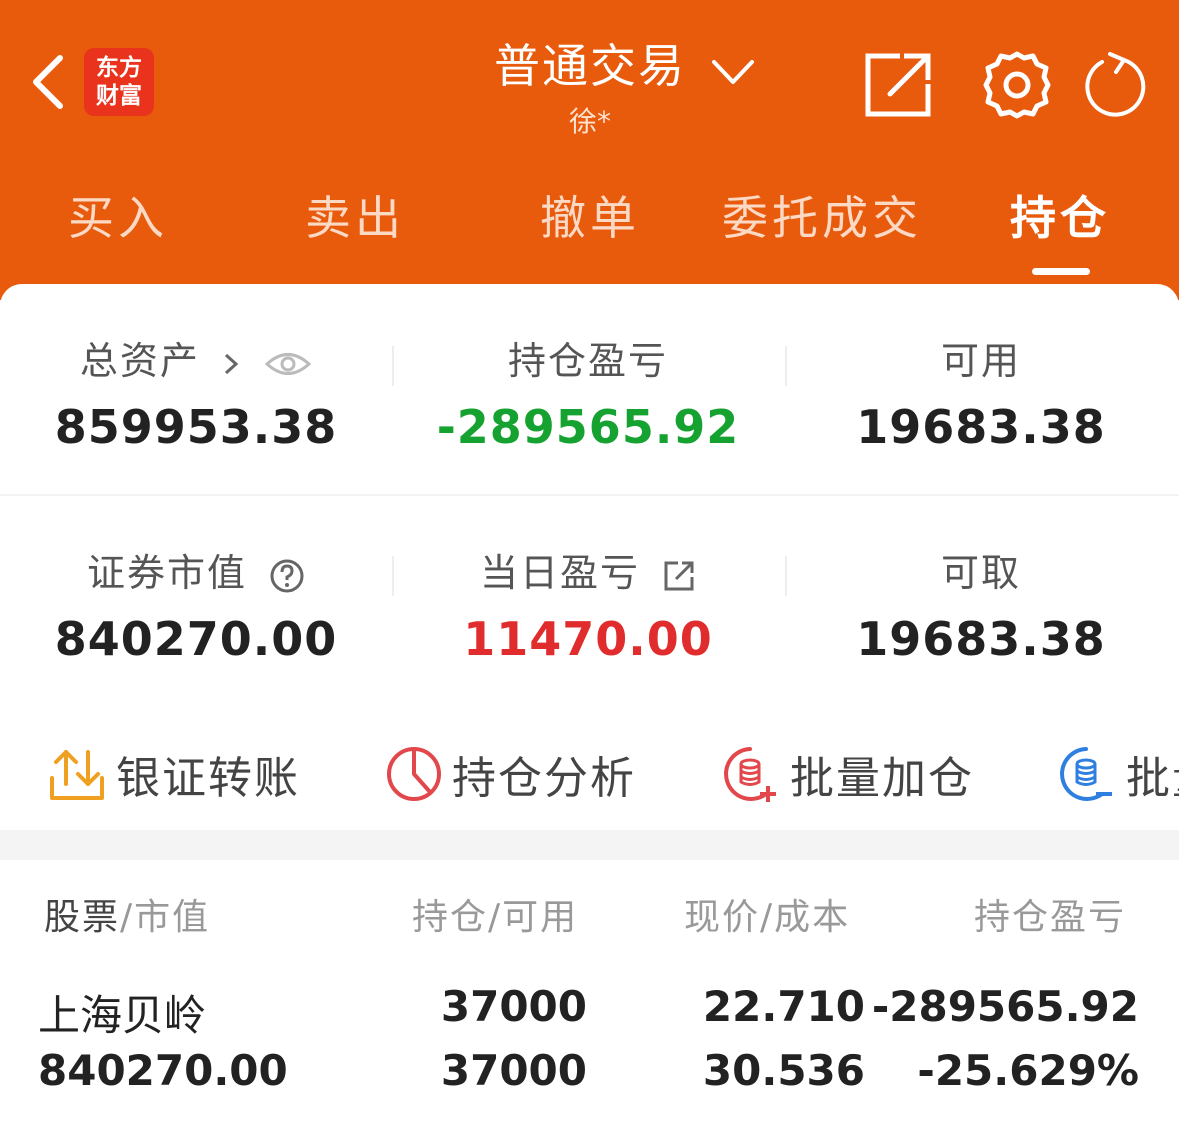  What do you see at coordinates (119, 68) in the screenshot?
I see `logo-text-top: 东方` at bounding box center [119, 68].